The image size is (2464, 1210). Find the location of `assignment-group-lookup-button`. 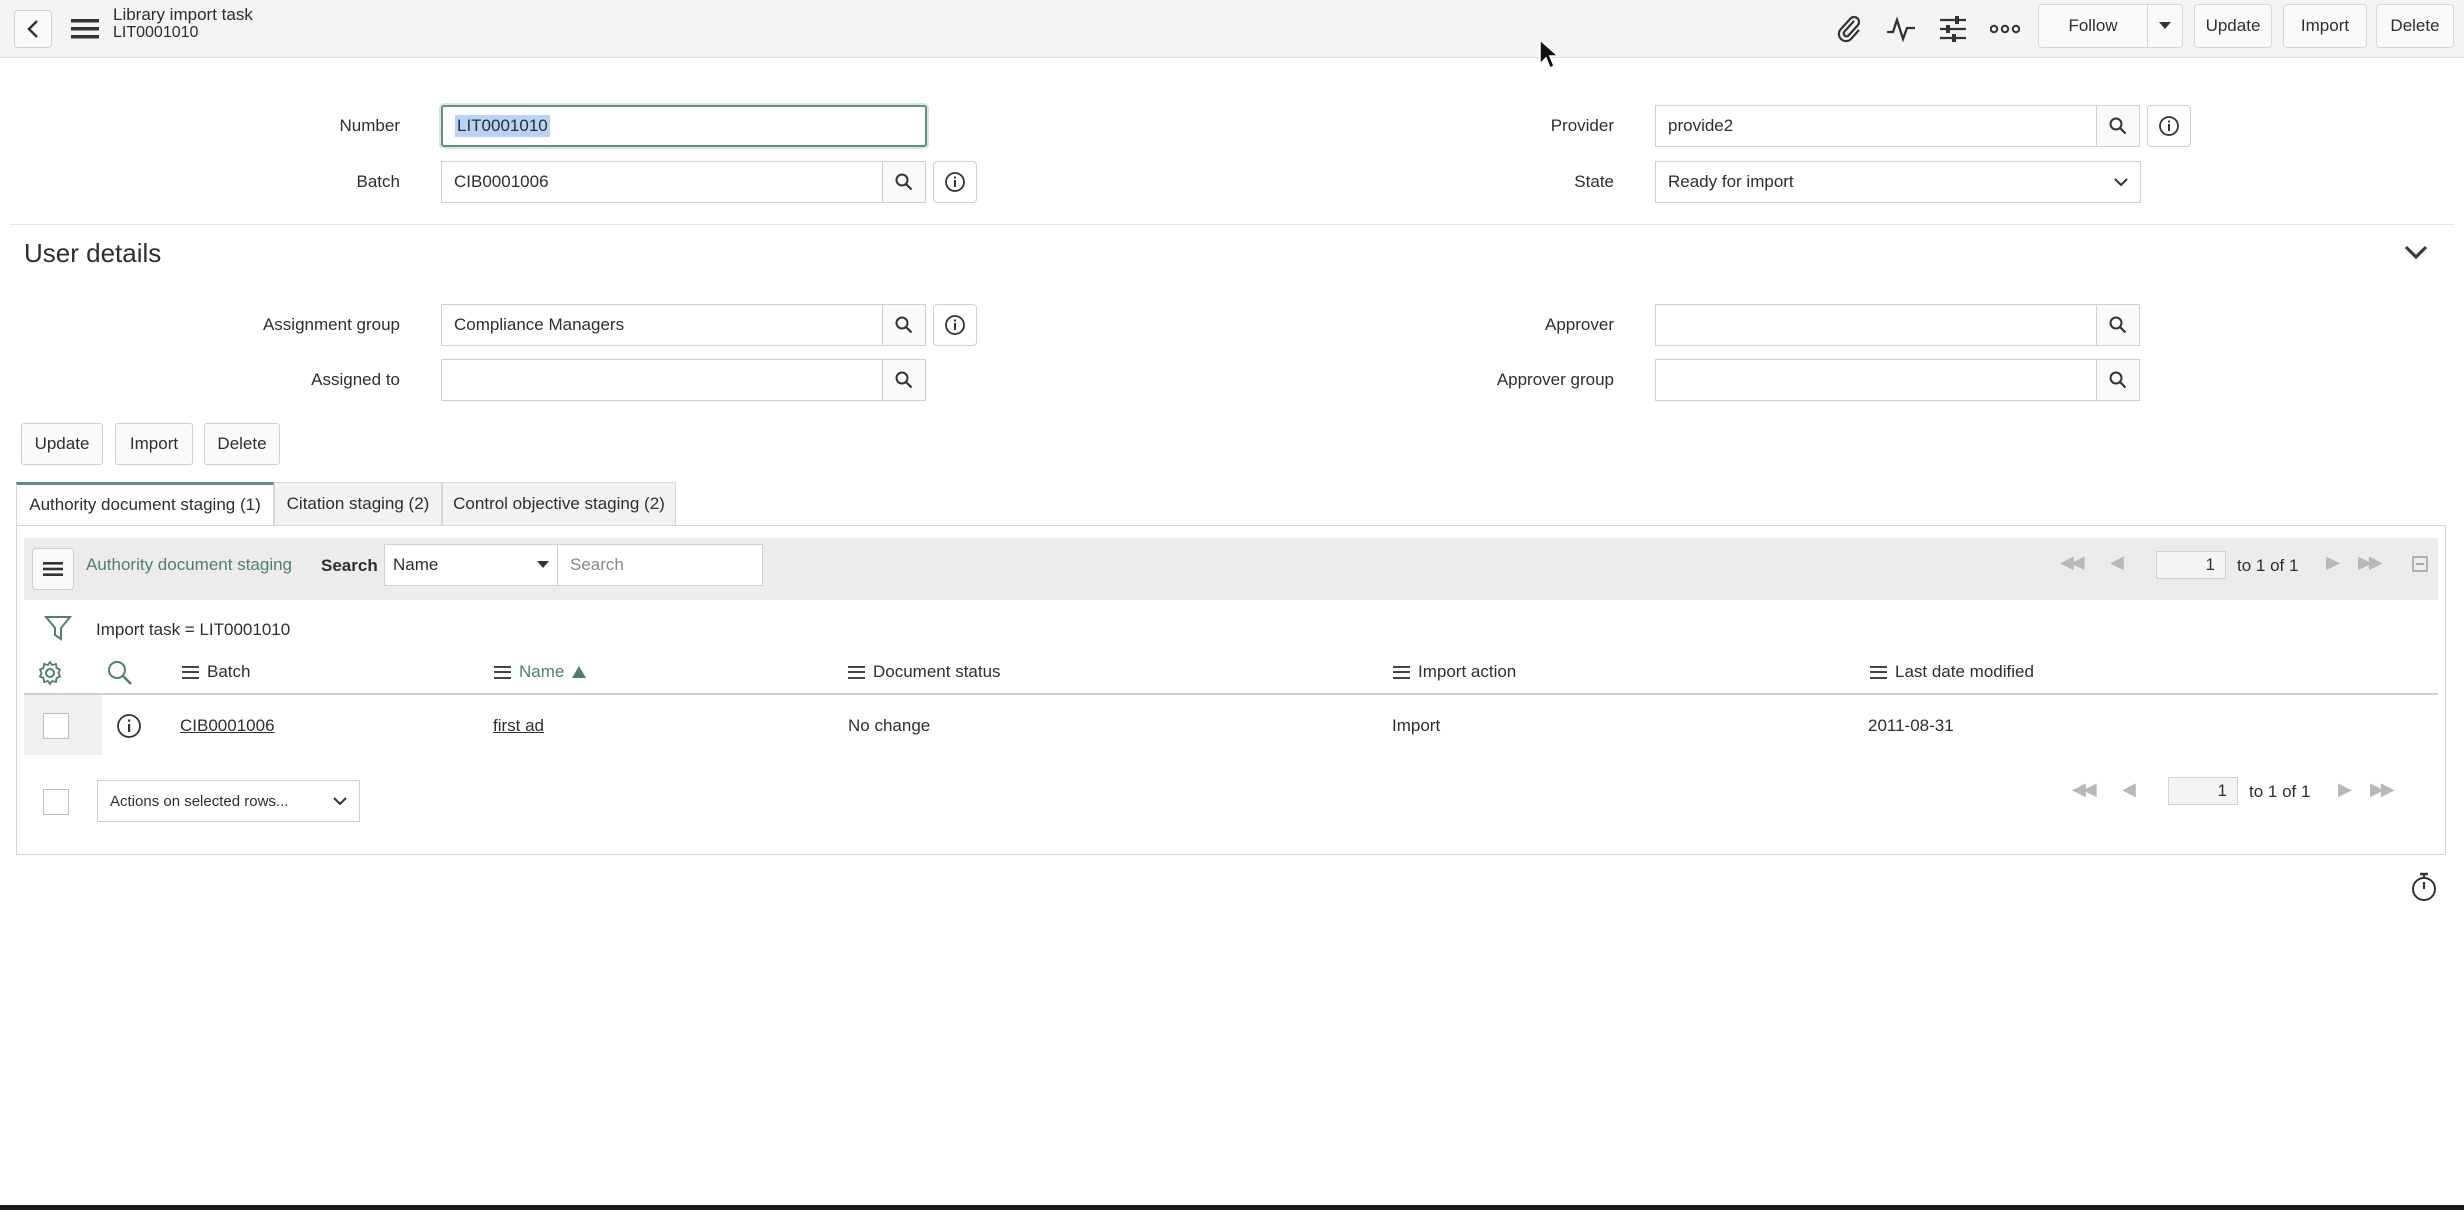

assignment-group-lookup-button is located at coordinates (904, 325).